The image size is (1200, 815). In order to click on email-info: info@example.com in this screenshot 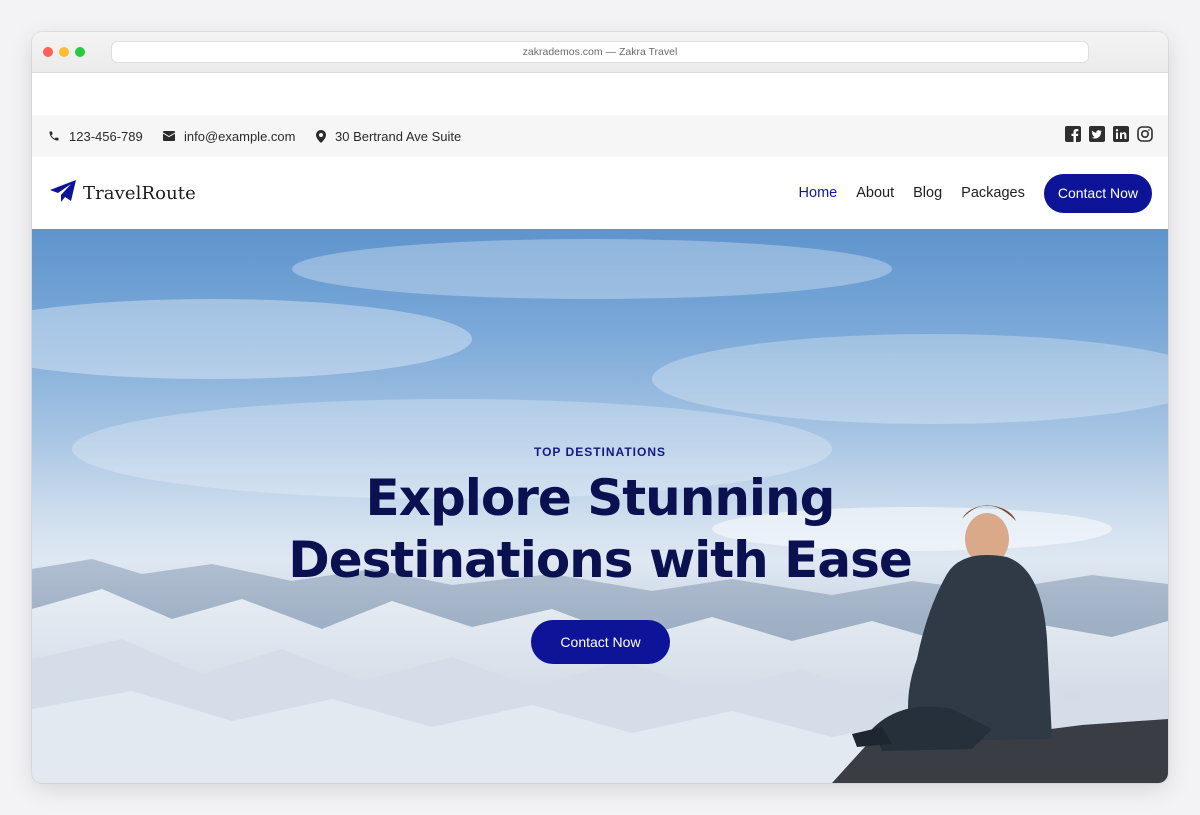, I will do `click(229, 136)`.